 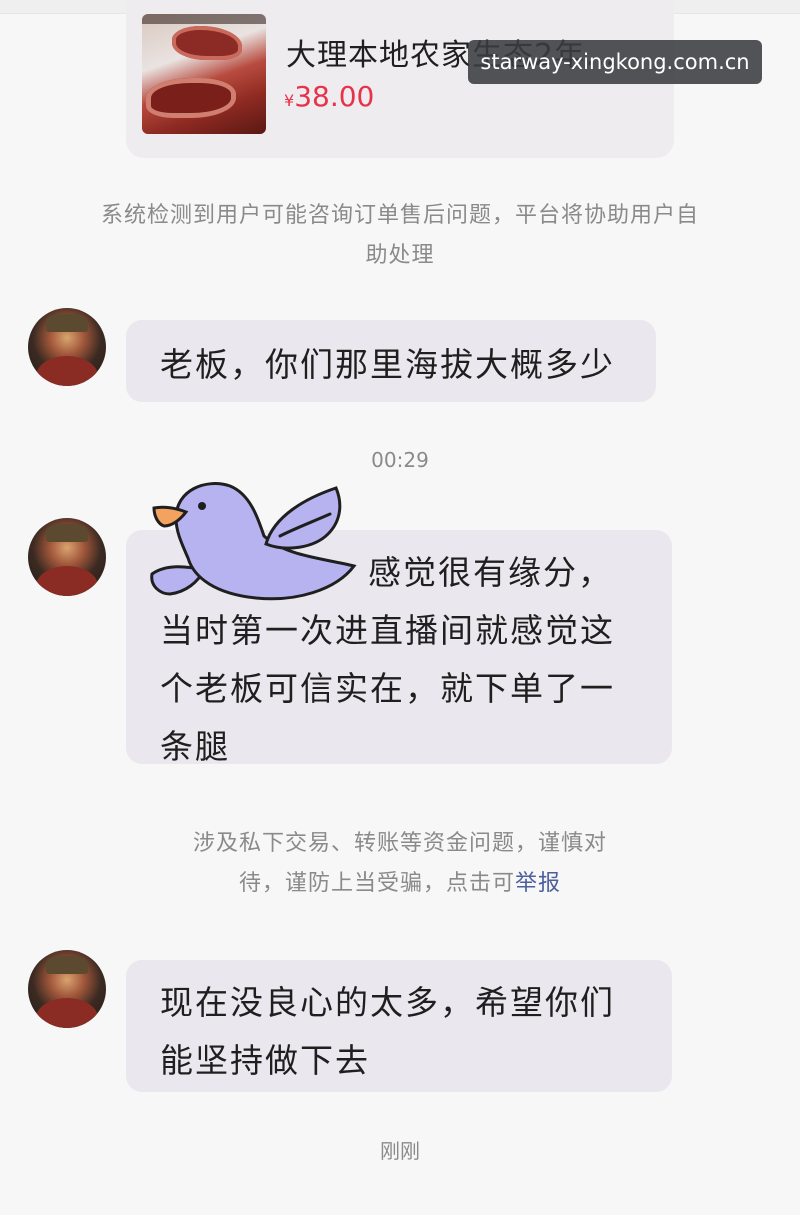 What do you see at coordinates (387, 630) in the screenshot?
I see `message-line: 当时第一次进直播间就感觉这` at bounding box center [387, 630].